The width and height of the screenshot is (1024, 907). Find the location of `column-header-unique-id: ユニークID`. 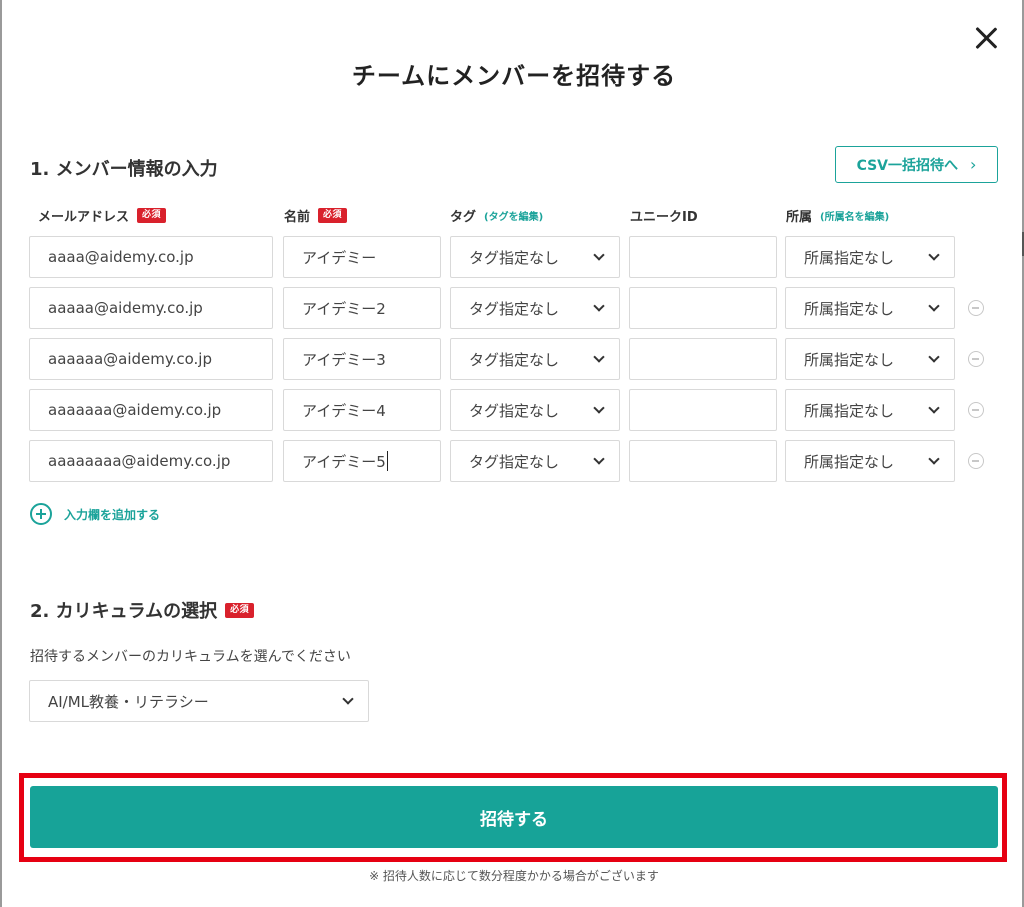

column-header-unique-id: ユニークID is located at coordinates (664, 215).